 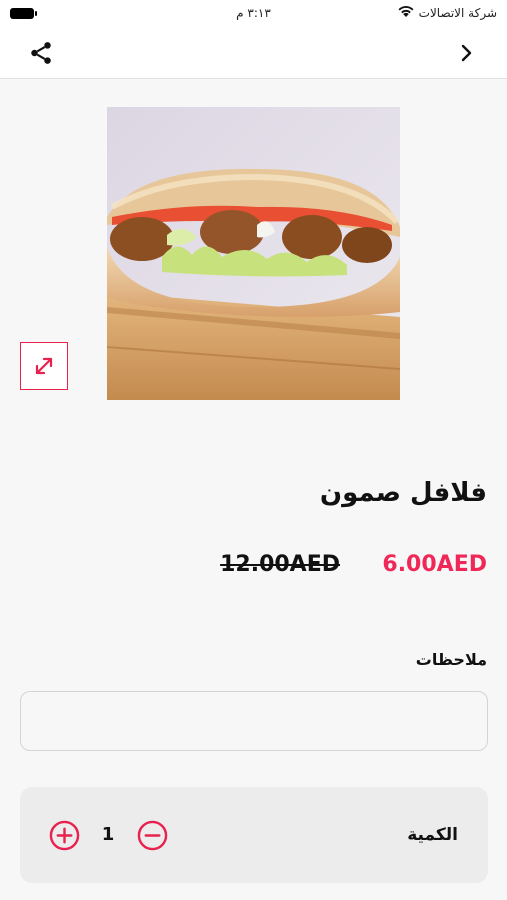 I want to click on product-title: فلافل صمون, so click(x=403, y=493).